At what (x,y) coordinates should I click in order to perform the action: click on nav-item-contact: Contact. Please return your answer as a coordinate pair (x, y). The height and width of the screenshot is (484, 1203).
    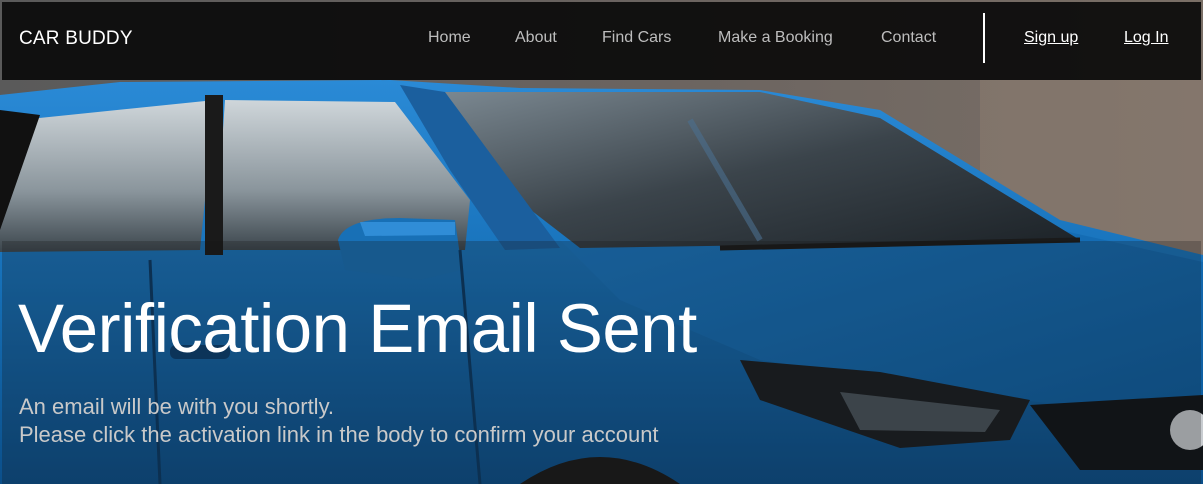
    Looking at the image, I should click on (908, 38).